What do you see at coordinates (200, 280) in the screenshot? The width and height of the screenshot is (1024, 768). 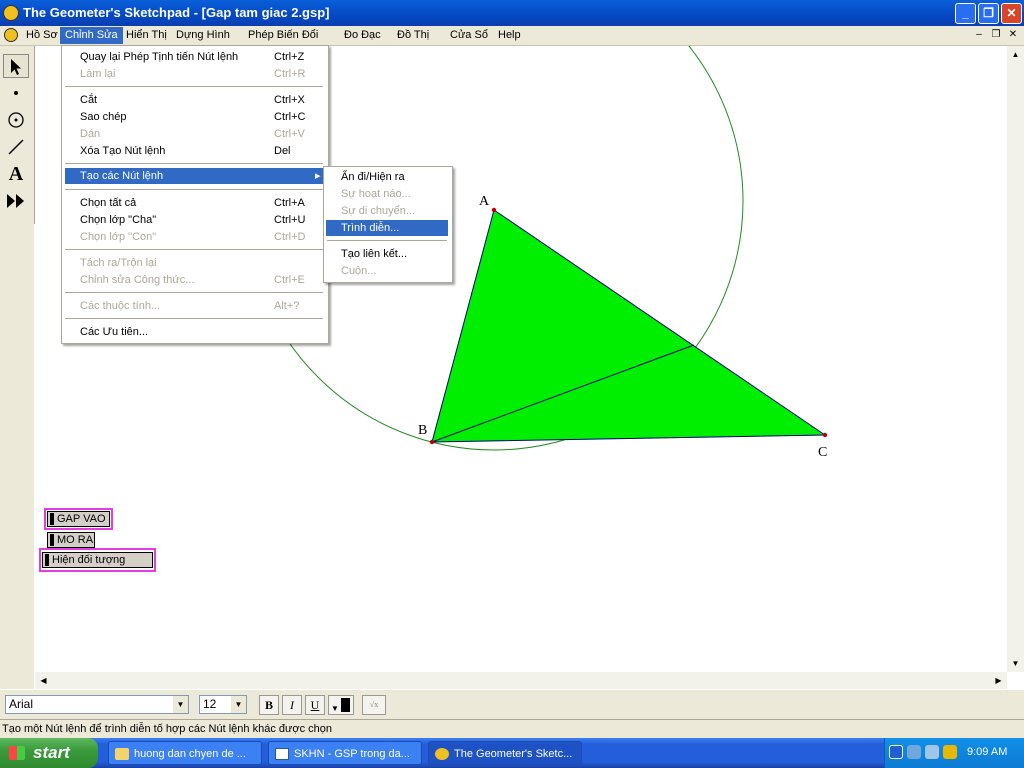 I see `menu-edit-calculation: Chỉnh sửa Công thức... Ctrl+E` at bounding box center [200, 280].